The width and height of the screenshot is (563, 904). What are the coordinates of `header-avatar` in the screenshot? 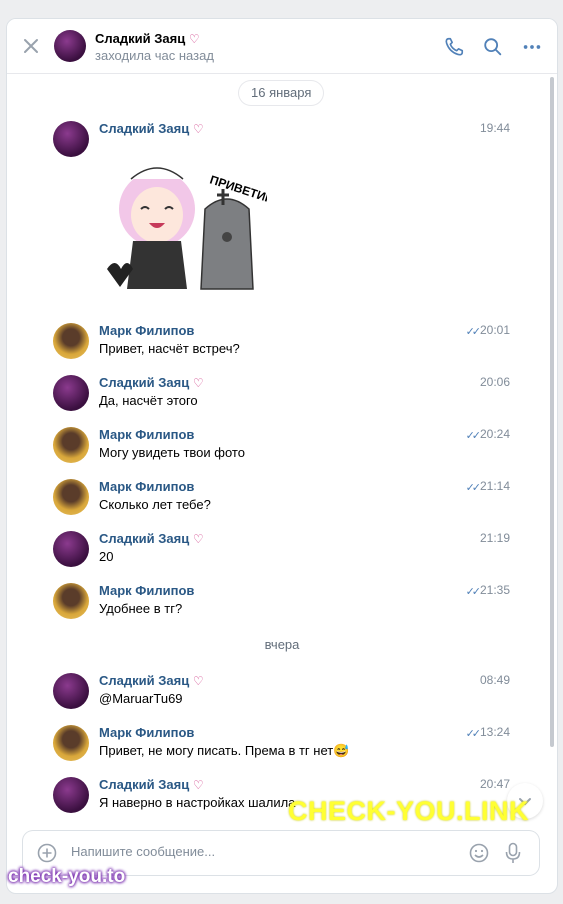 It's located at (70, 46).